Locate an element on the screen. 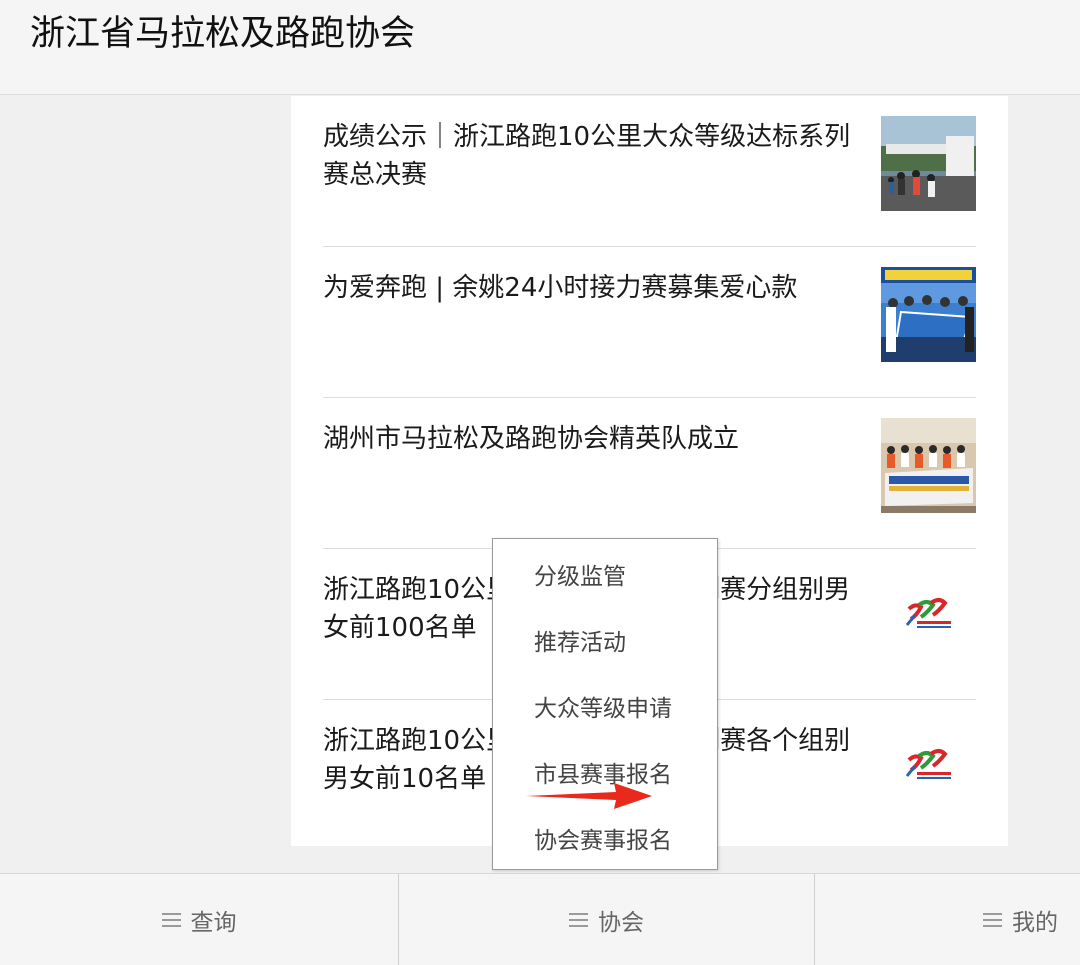  page-title: 浙江省马拉松及路跑协会 is located at coordinates (223, 34).